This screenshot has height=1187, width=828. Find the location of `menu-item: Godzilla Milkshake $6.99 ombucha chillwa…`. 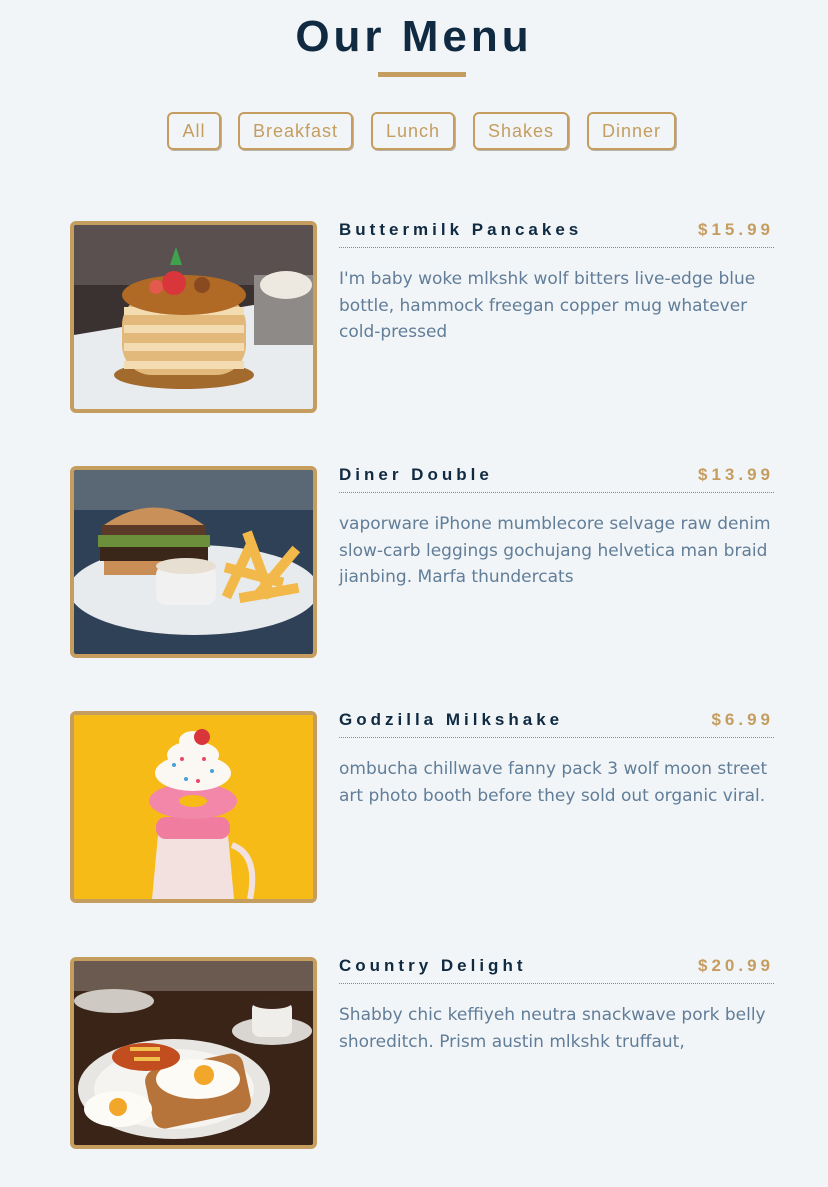

menu-item: Godzilla Milkshake $6.99 ombucha chillwa… is located at coordinates (422, 807).